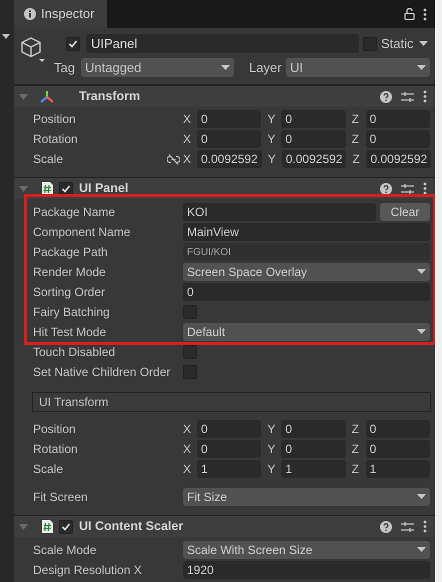  What do you see at coordinates (206, 332) in the screenshot?
I see `dropdown-value: Default` at bounding box center [206, 332].